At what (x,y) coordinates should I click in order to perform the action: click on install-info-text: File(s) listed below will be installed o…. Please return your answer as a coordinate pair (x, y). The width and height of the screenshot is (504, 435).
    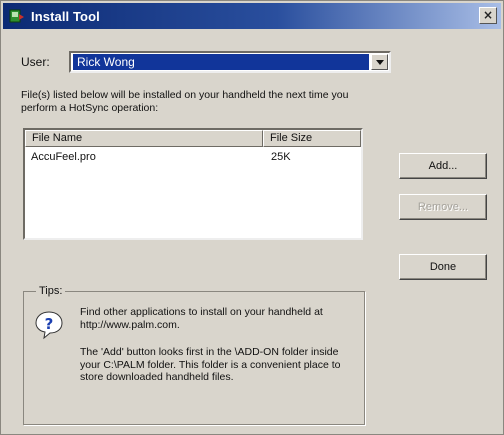
    Looking at the image, I should click on (185, 101).